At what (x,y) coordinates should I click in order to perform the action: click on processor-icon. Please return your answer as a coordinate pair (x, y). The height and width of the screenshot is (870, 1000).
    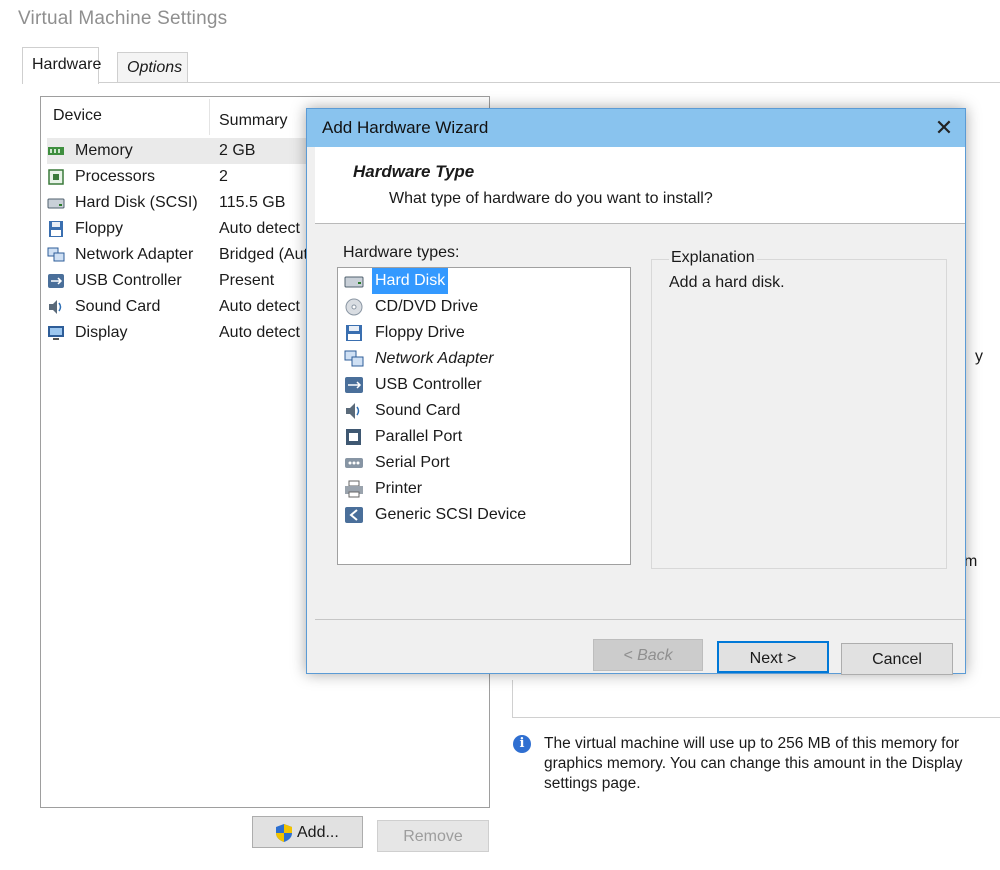
    Looking at the image, I should click on (56, 177).